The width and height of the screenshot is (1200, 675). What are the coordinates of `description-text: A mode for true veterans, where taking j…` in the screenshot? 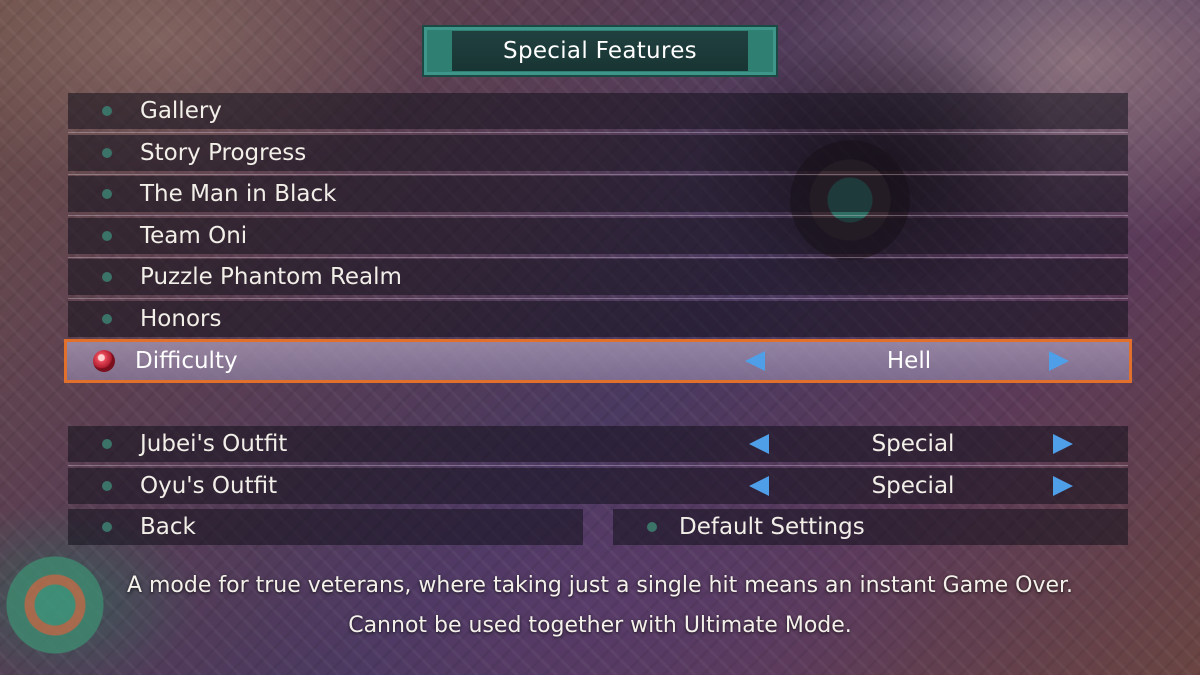 It's located at (600, 606).